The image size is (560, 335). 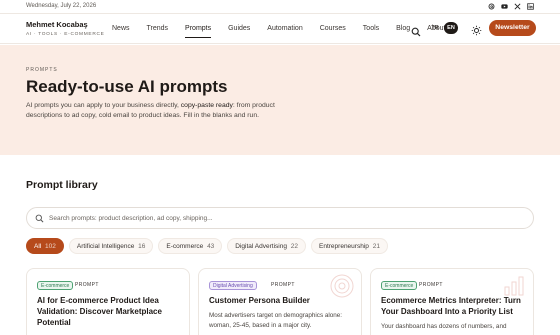 What do you see at coordinates (504, 6) in the screenshot?
I see `youtube-icon` at bounding box center [504, 6].